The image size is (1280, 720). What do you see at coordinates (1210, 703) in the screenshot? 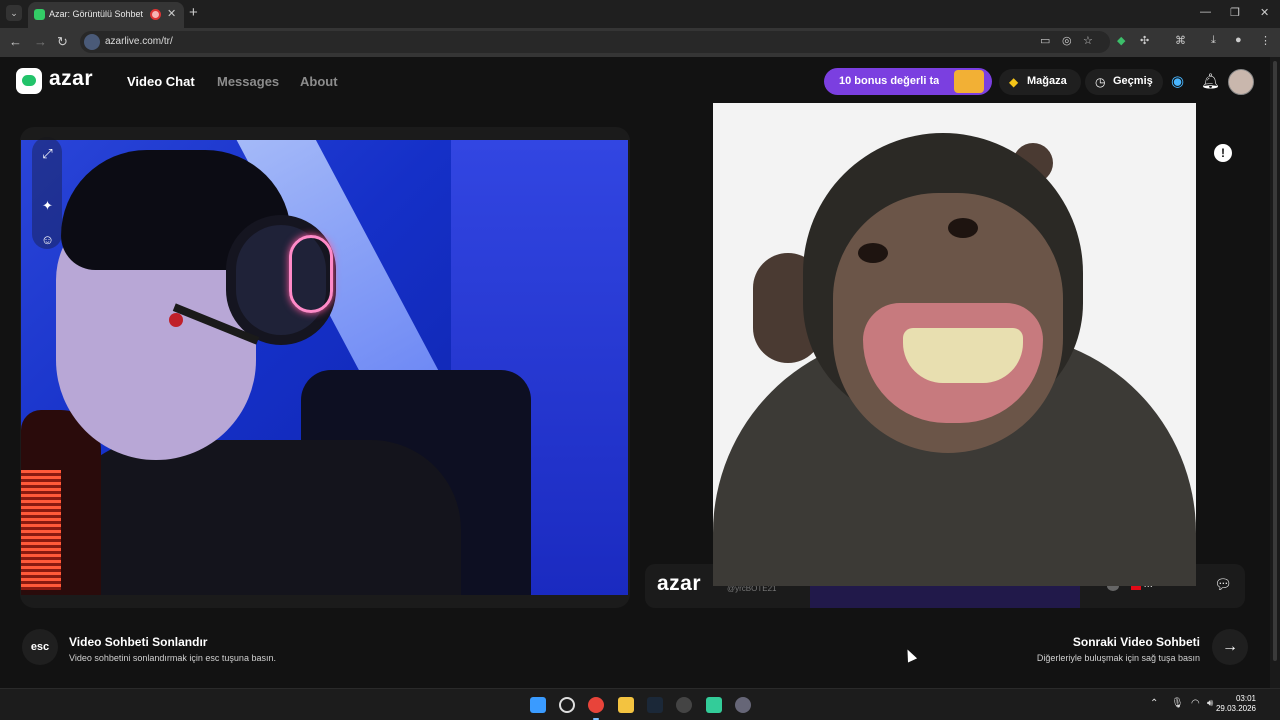
I see `volume-icon: 🔊︎` at bounding box center [1210, 703].